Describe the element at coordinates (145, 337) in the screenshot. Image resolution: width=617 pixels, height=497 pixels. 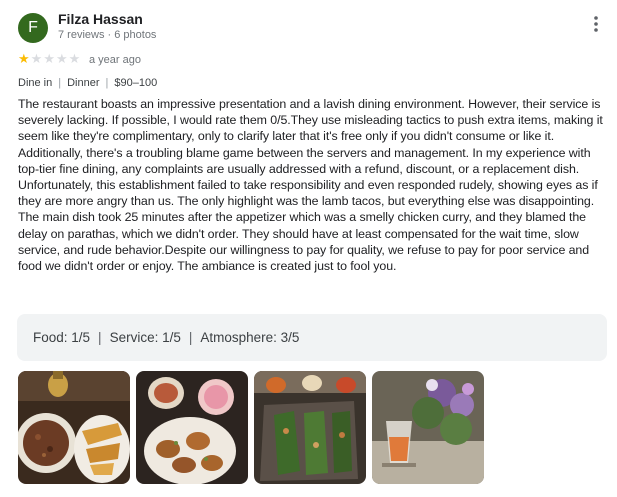
I see `service-rating: Service: 1/5` at that location.